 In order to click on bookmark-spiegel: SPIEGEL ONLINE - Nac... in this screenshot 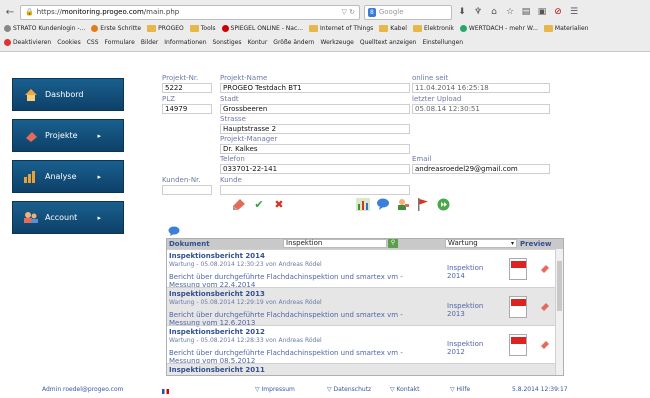, I will do `click(262, 28)`.